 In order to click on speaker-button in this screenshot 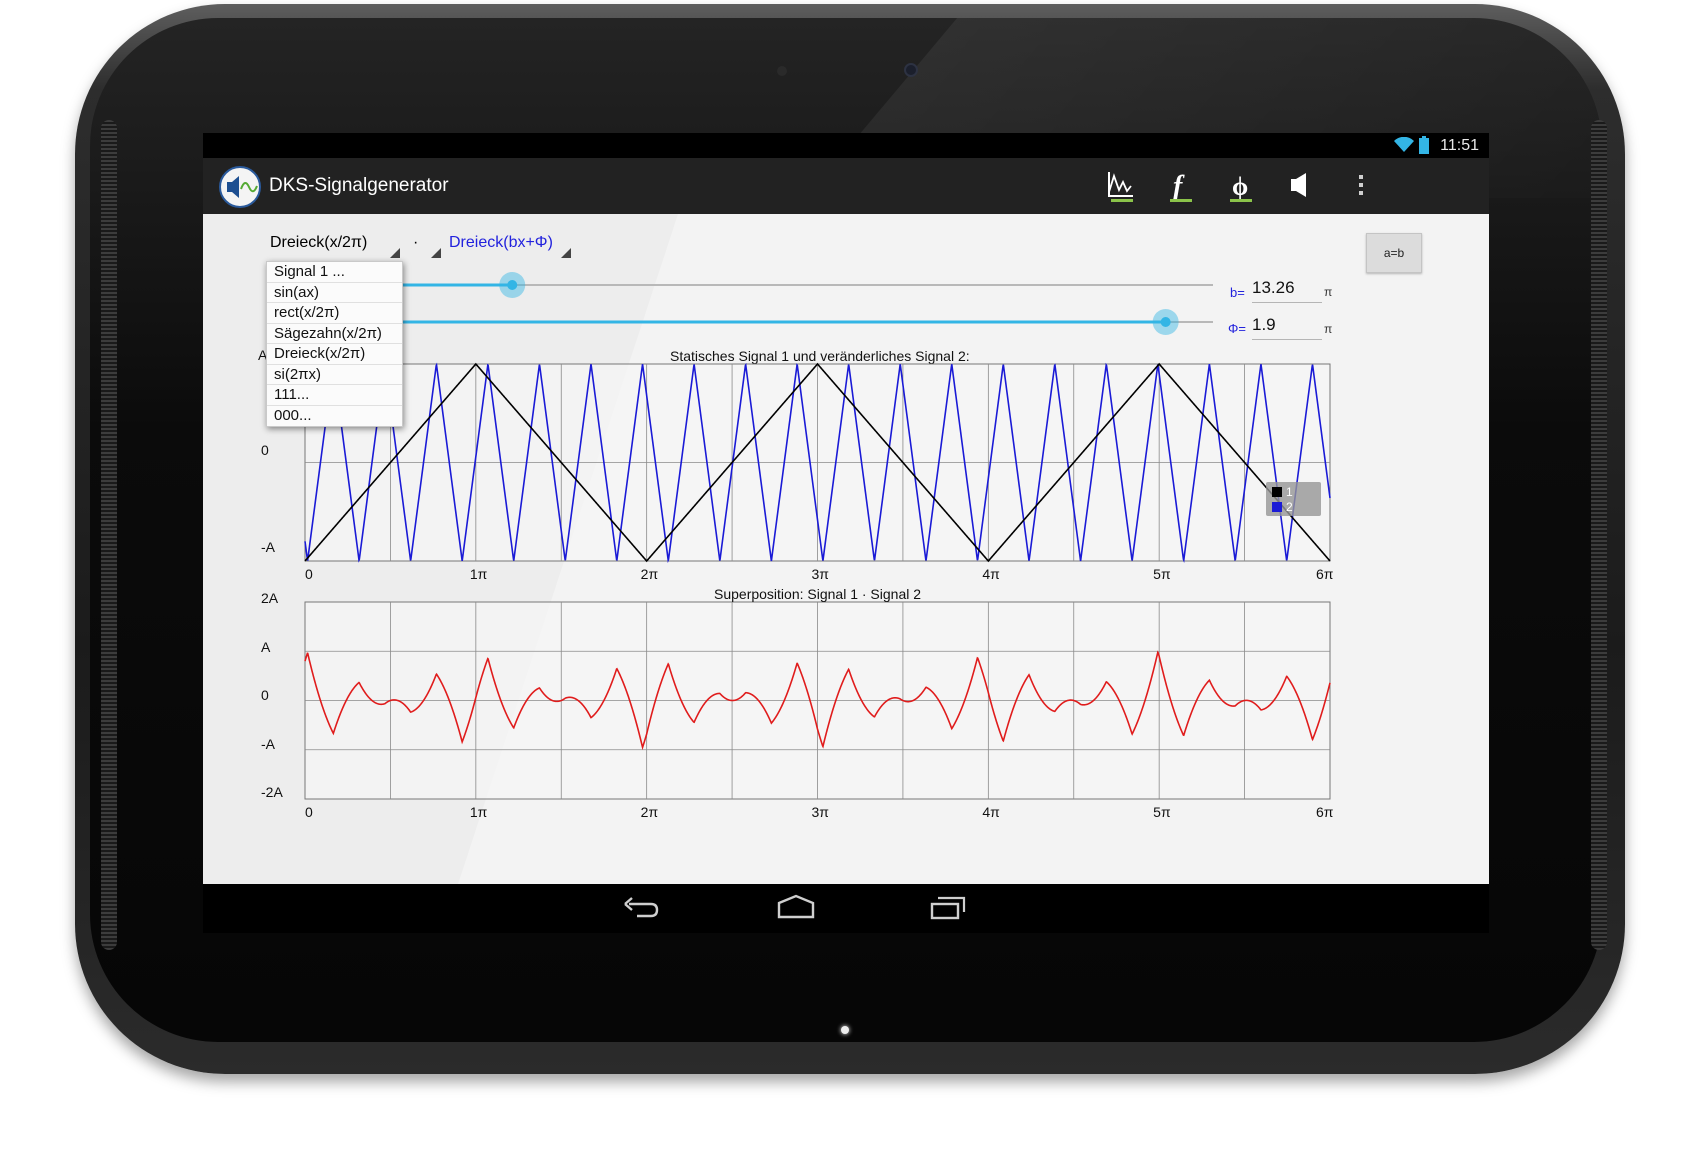, I will do `click(1301, 186)`.